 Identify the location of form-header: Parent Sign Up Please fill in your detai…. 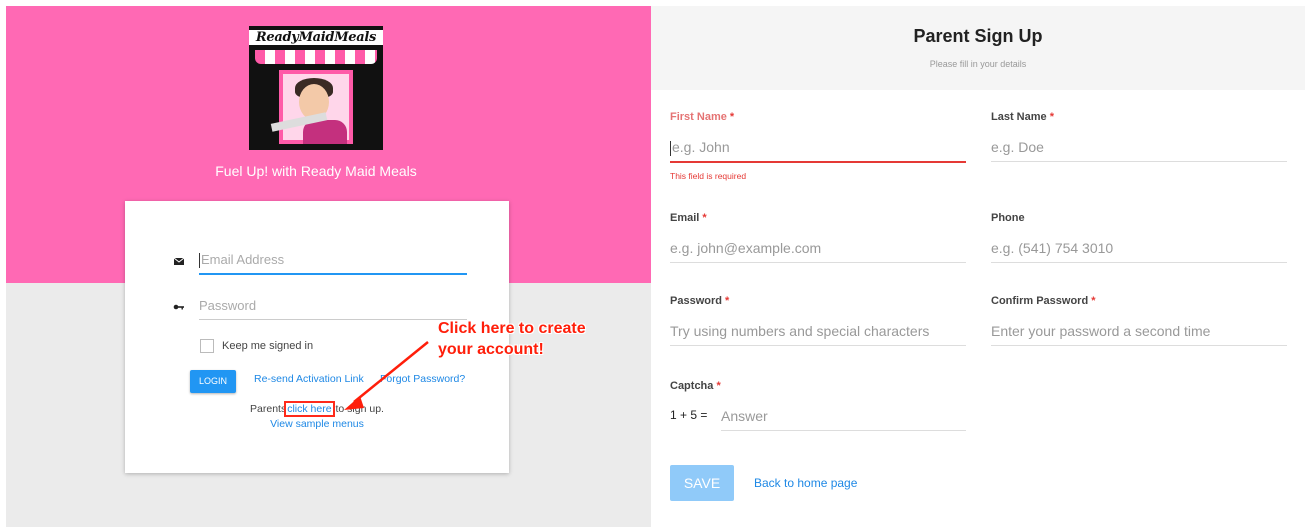
(978, 48).